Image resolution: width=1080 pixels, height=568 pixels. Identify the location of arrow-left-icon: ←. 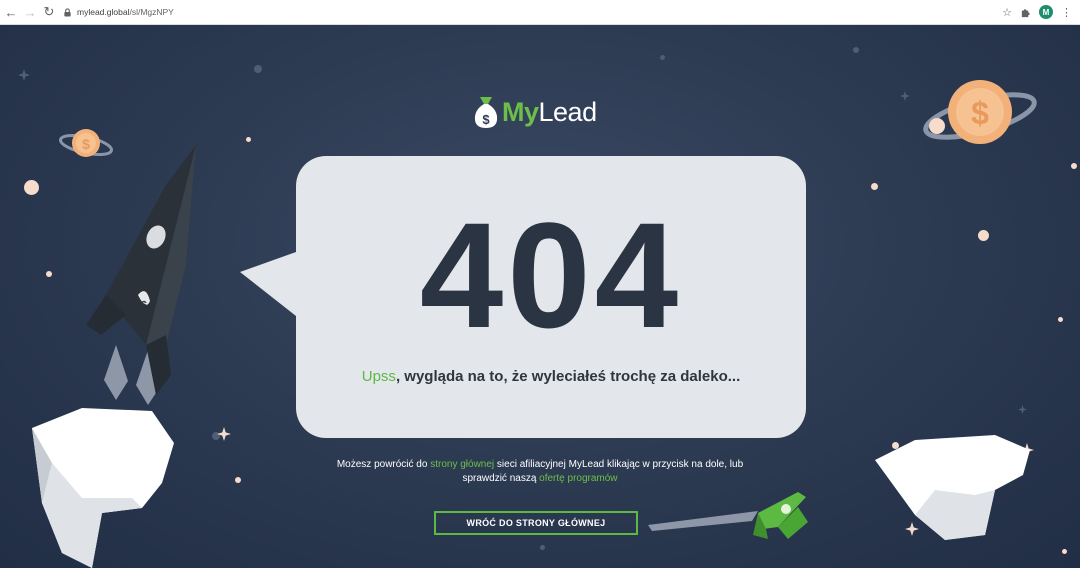
(11, 12).